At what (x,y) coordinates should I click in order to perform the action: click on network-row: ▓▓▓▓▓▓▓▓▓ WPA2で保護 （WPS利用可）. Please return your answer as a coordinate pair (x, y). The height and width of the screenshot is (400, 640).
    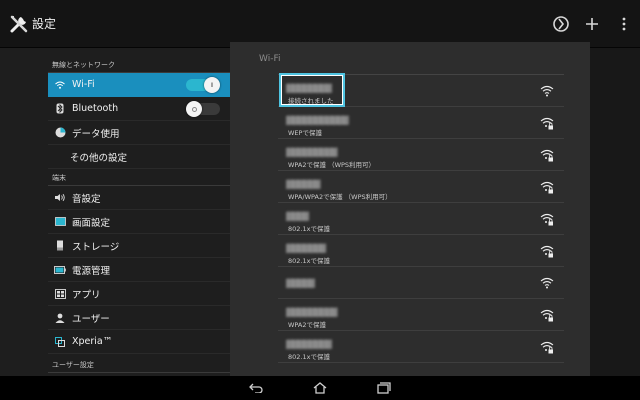
    Looking at the image, I should click on (421, 155).